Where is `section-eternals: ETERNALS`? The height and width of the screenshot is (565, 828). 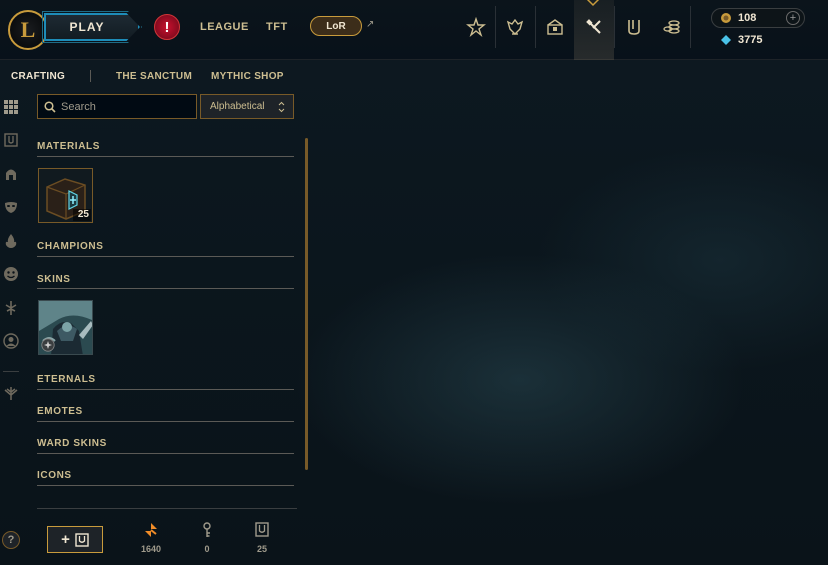 section-eternals: ETERNALS is located at coordinates (66, 379).